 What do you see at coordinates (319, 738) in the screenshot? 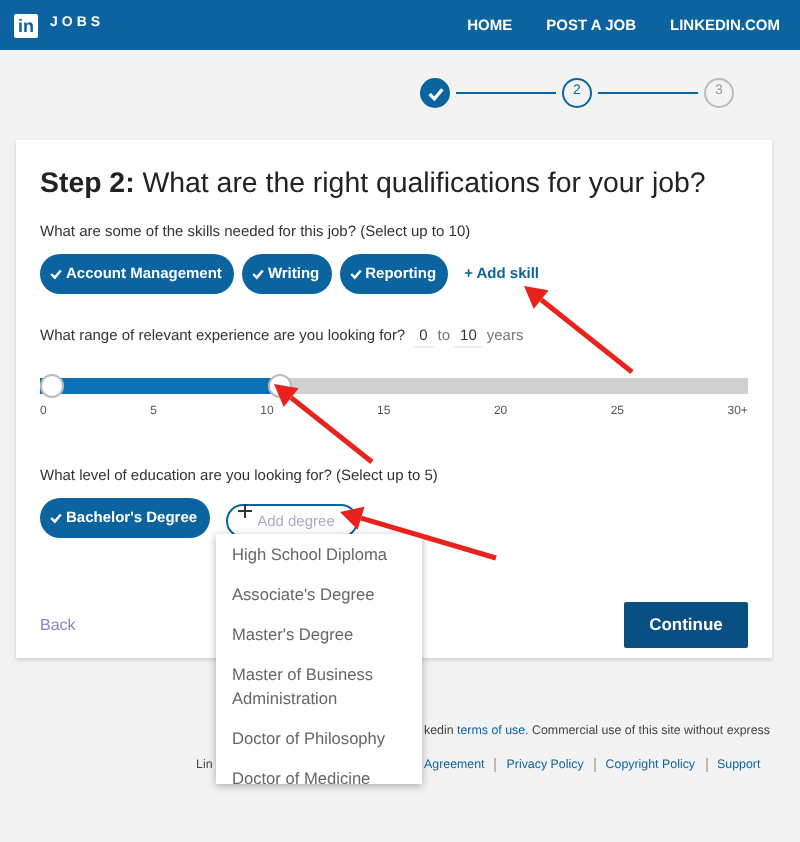
I see `dropdown-option: Doctor of Philosophy` at bounding box center [319, 738].